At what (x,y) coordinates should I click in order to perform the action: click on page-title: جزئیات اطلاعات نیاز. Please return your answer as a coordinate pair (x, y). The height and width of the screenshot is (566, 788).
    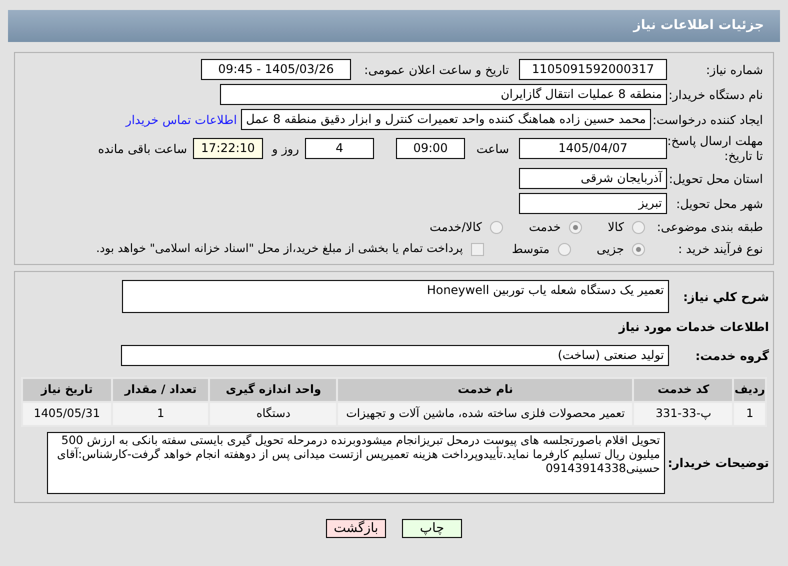
    Looking at the image, I should click on (698, 26).